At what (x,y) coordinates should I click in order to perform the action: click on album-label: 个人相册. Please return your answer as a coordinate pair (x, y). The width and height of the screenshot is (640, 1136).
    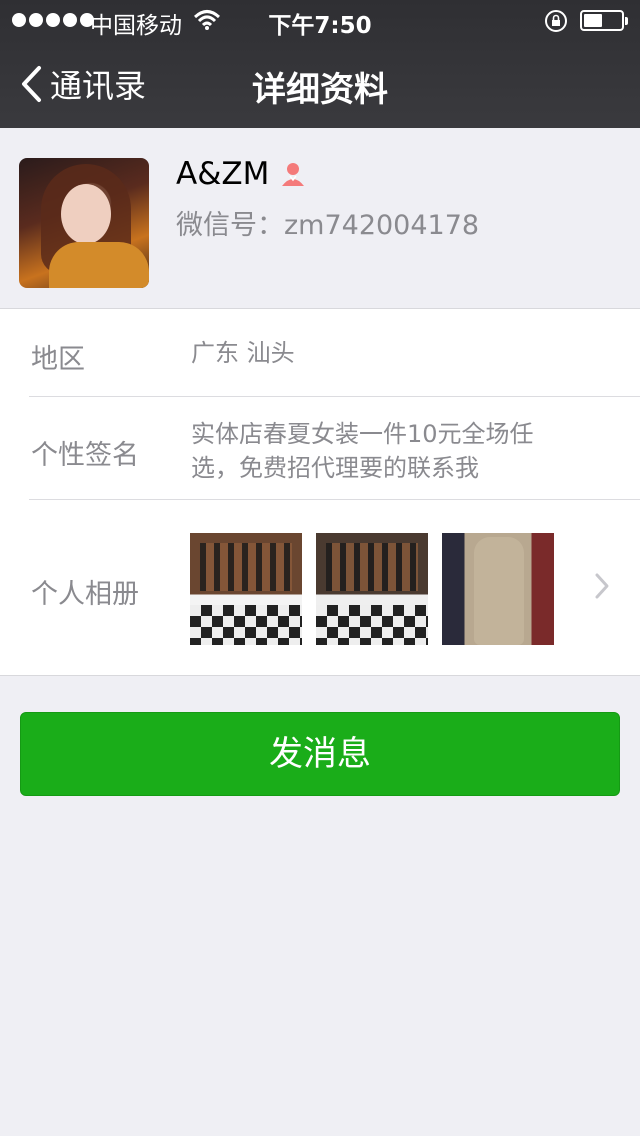
    Looking at the image, I should click on (85, 594).